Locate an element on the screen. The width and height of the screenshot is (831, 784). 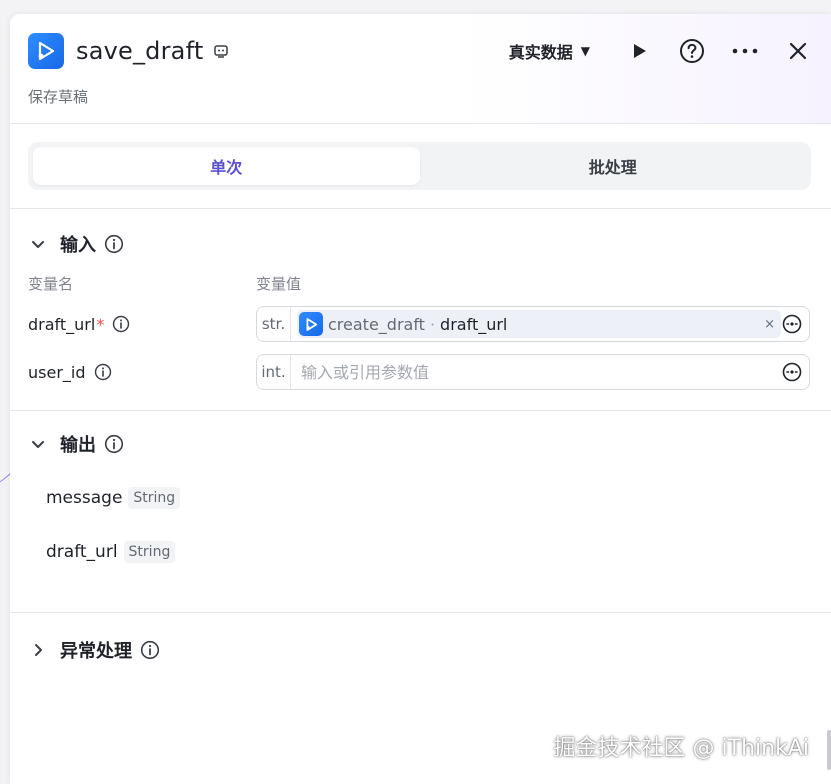
error-handling-header: 异常处理 is located at coordinates (420, 650).